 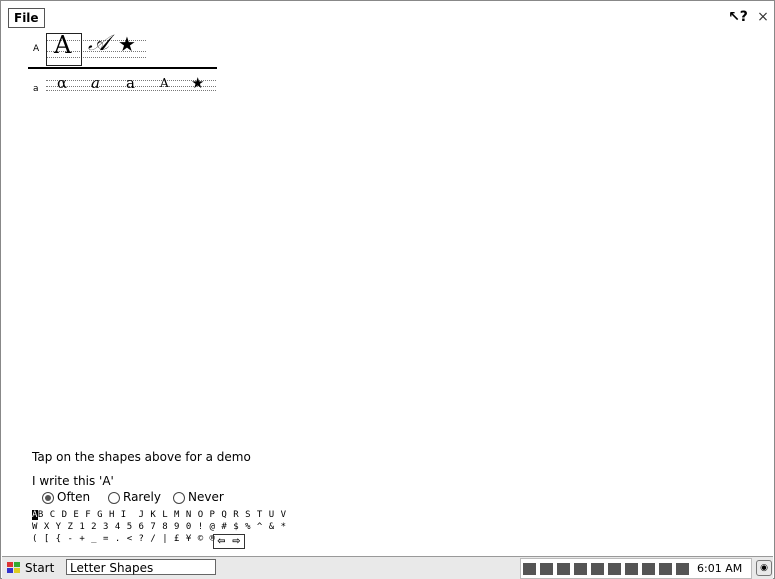 I want to click on radio-never-circle, so click(x=179, y=497).